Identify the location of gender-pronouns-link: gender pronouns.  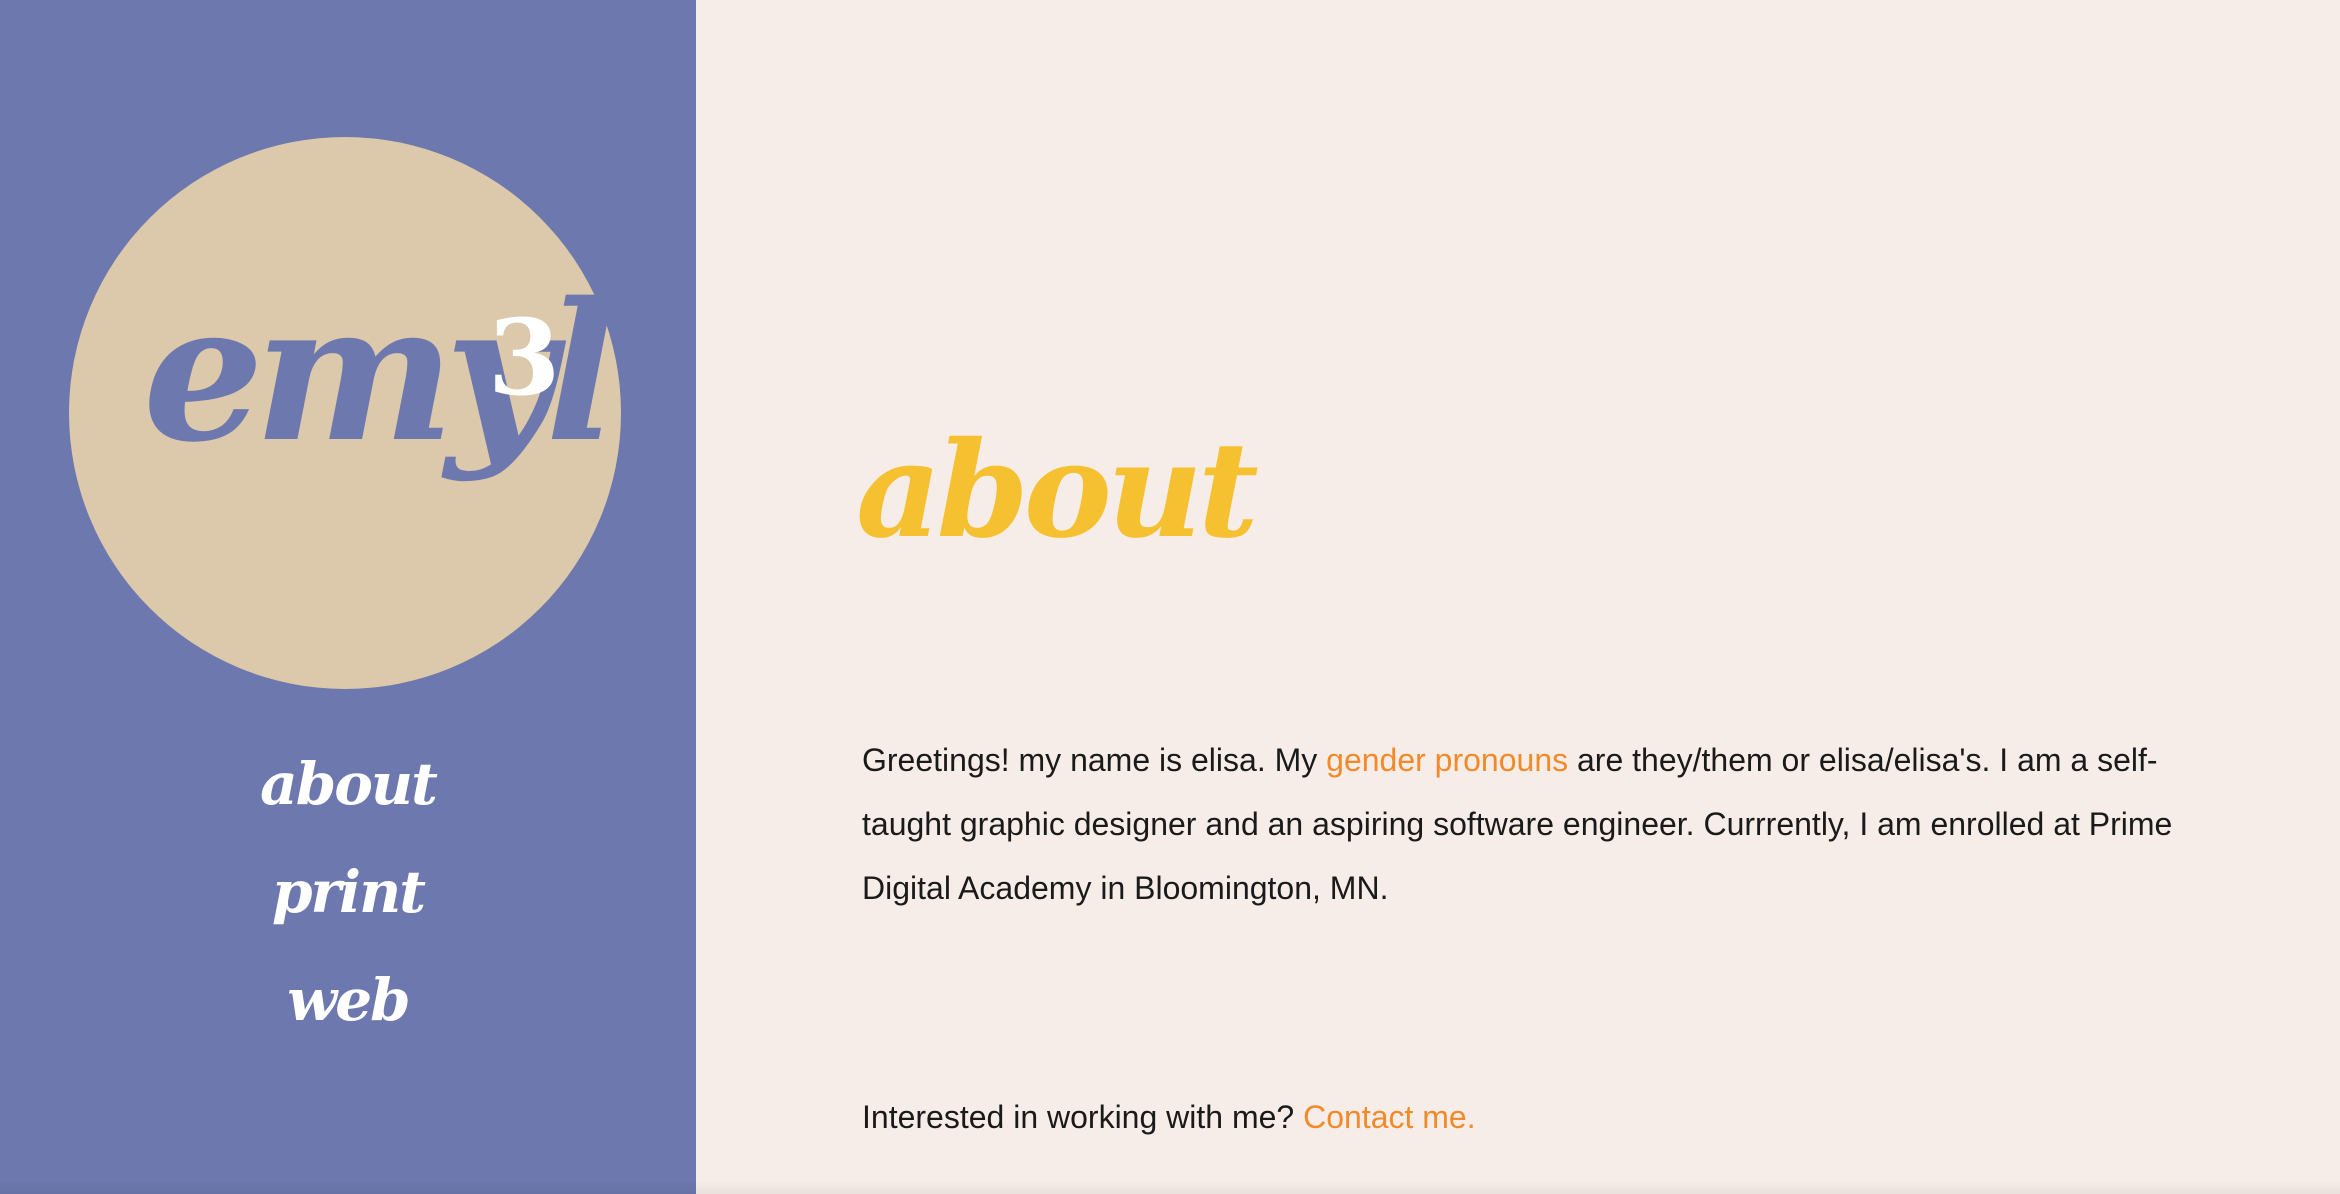
(1447, 760).